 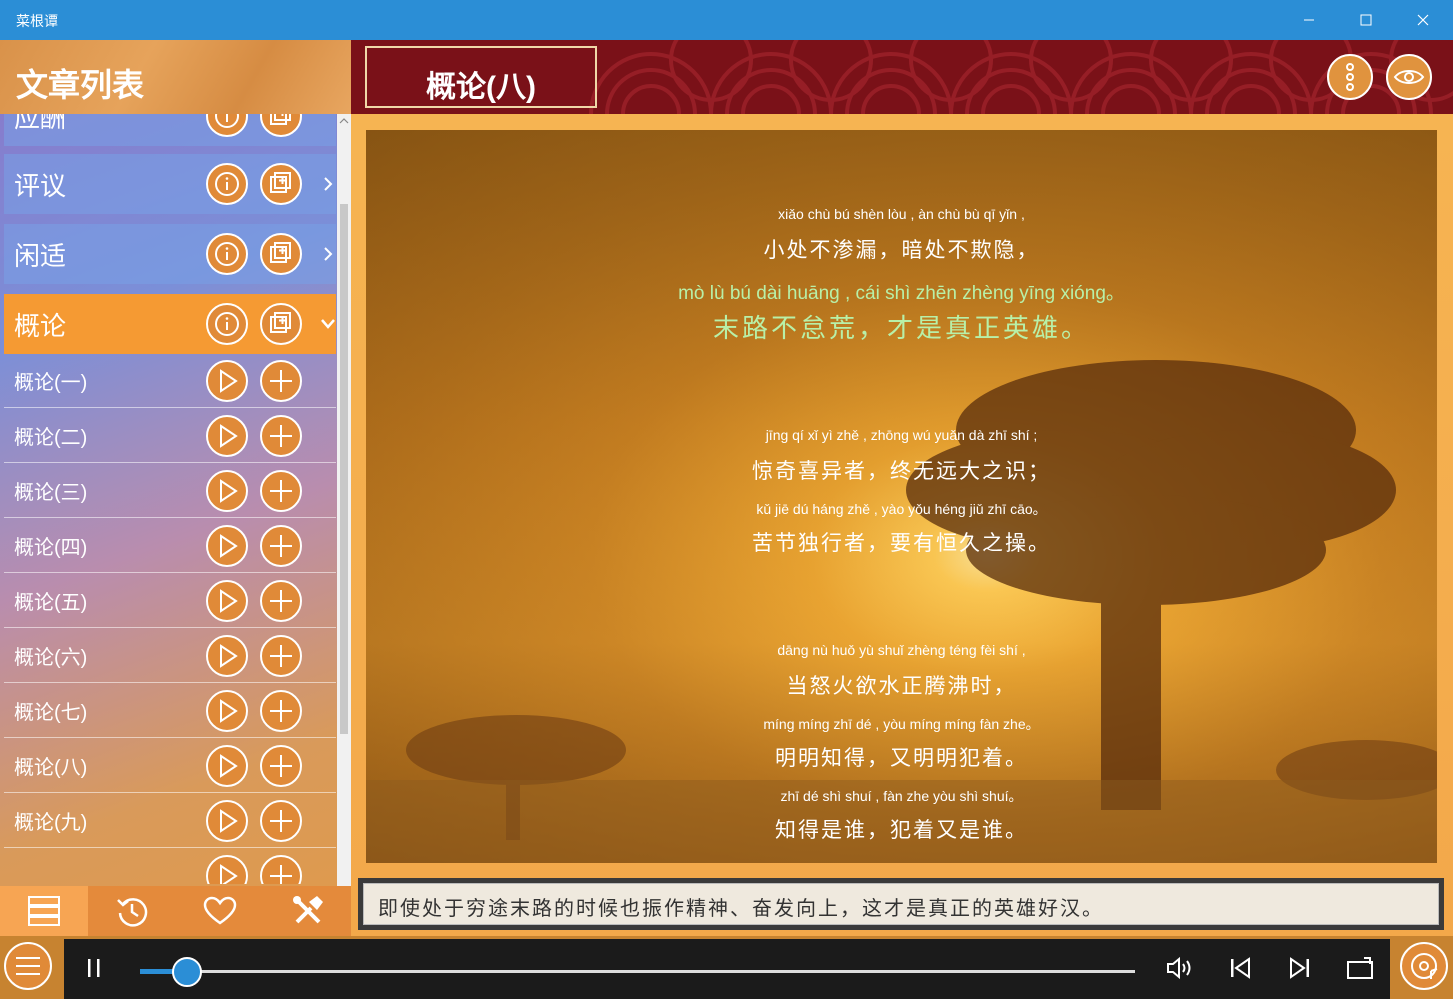 What do you see at coordinates (37, 21) in the screenshot?
I see `app-title: 菜根谭` at bounding box center [37, 21].